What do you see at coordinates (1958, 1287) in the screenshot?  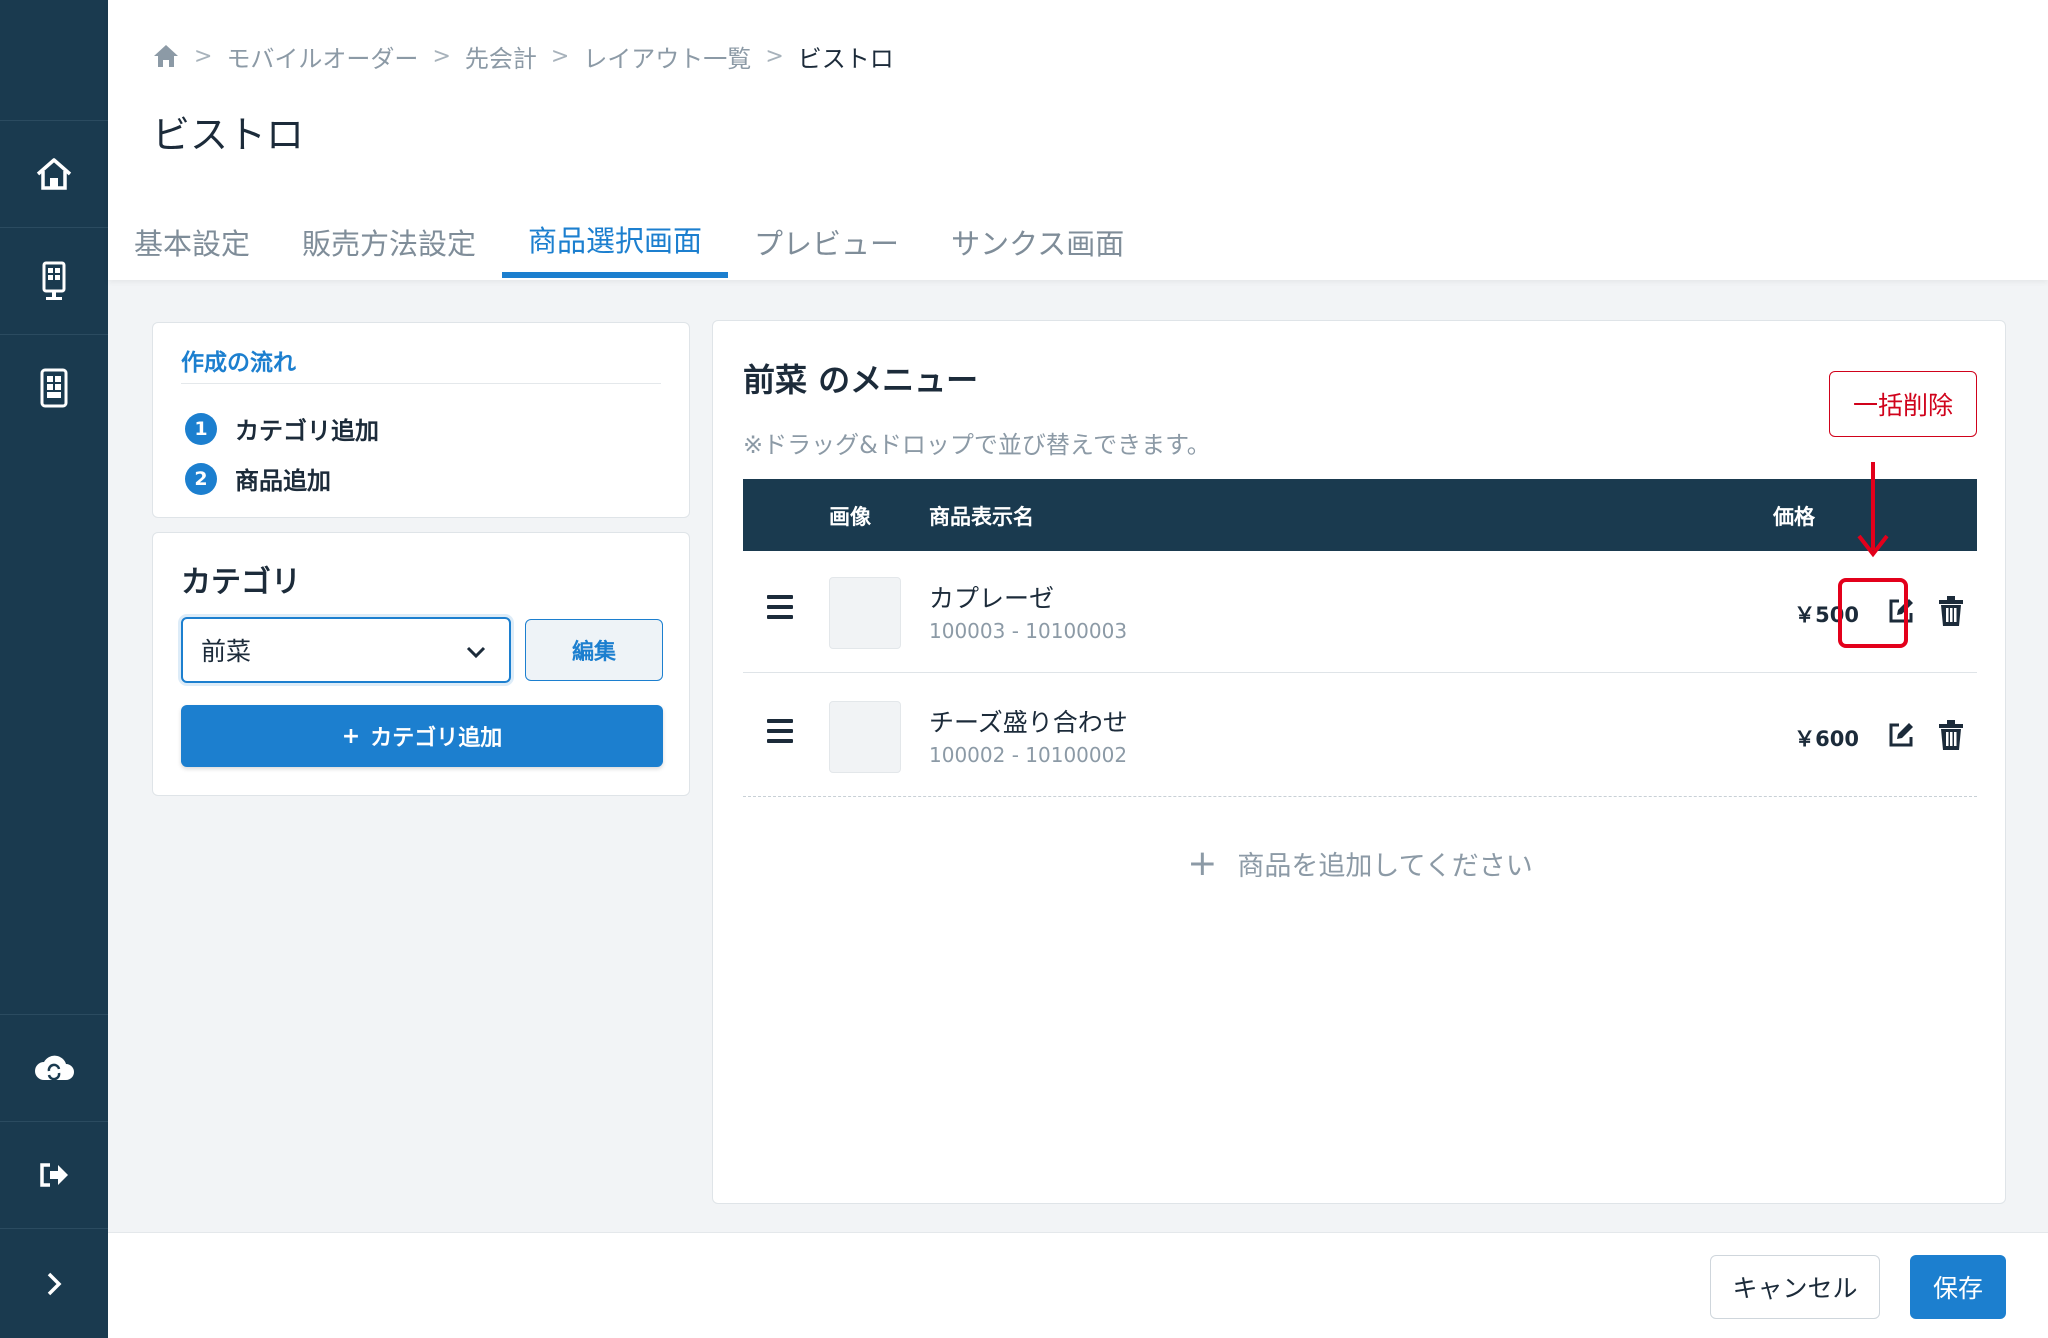 I see `save-button: 保存` at bounding box center [1958, 1287].